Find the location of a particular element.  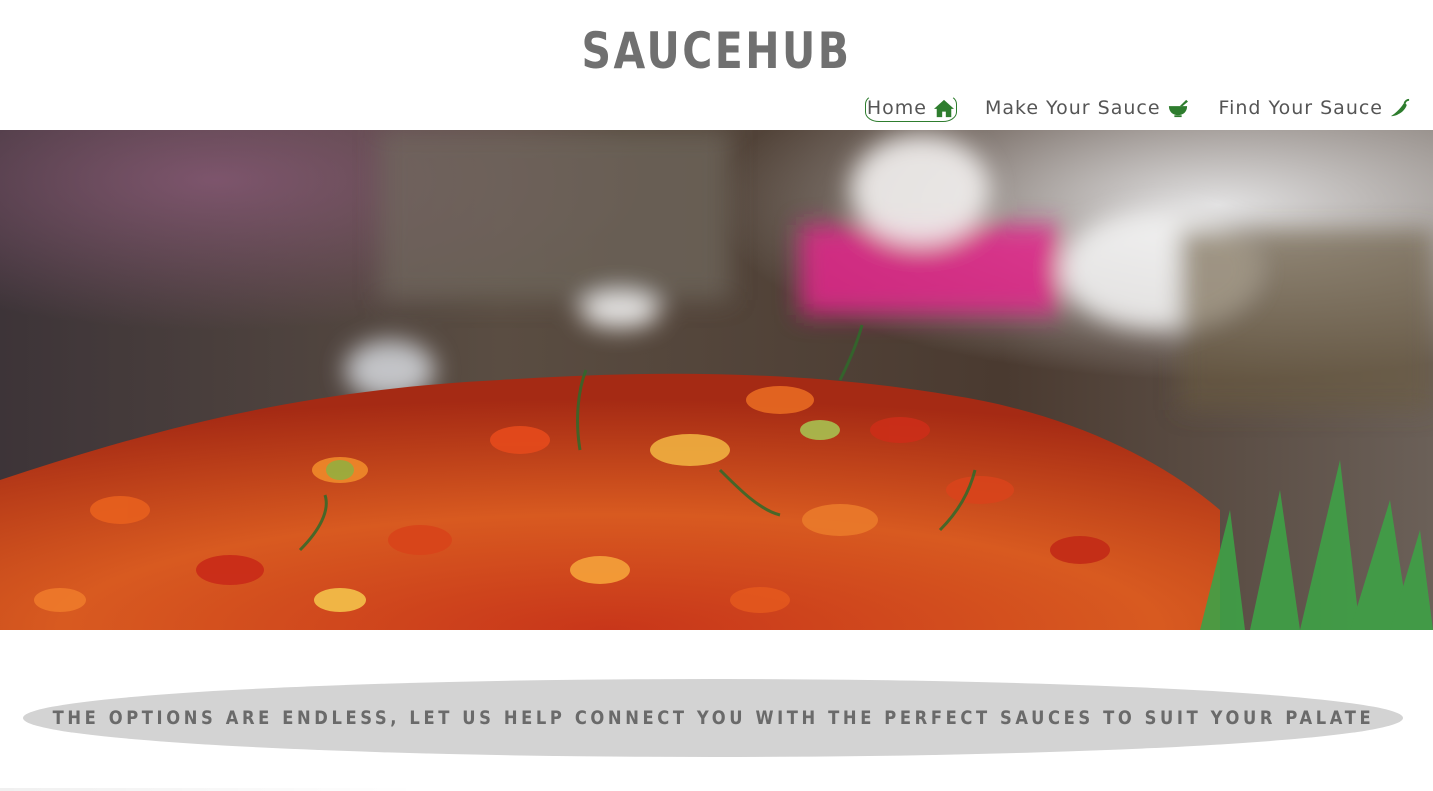

nav-item-label: Find Your Sauce is located at coordinates (1300, 108).